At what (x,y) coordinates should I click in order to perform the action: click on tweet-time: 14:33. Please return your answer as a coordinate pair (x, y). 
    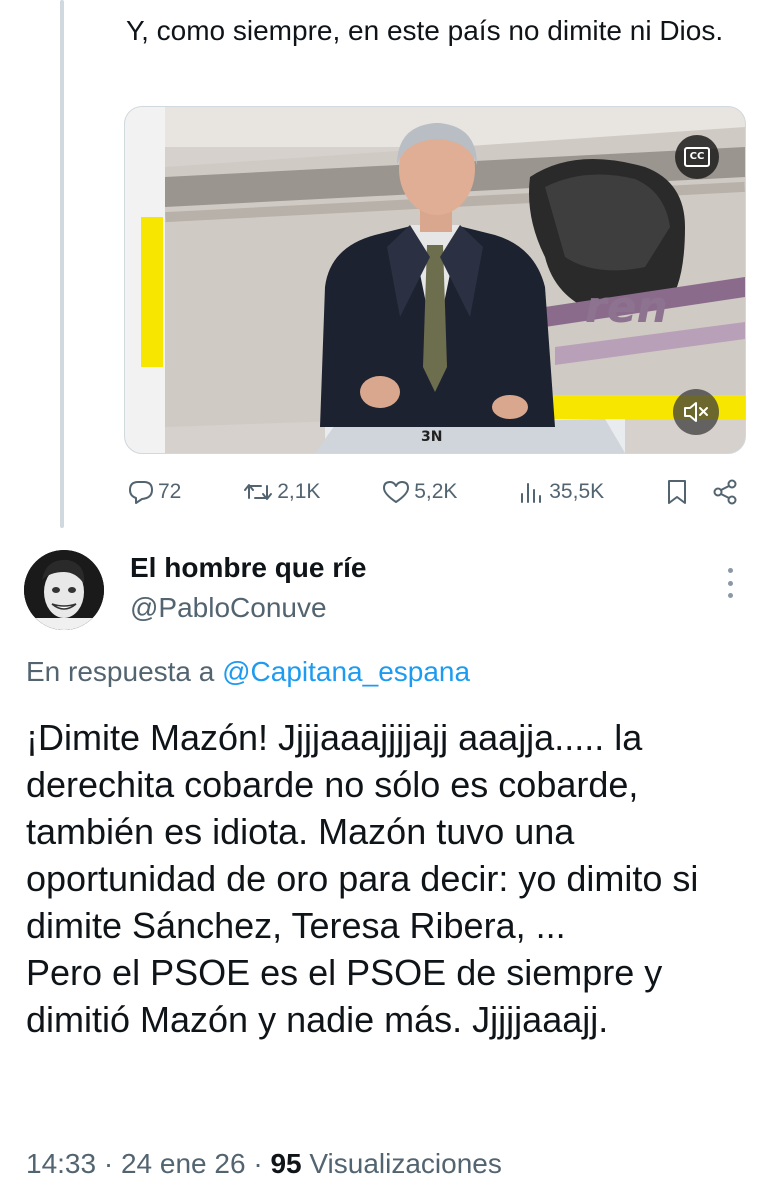
    Looking at the image, I should click on (61, 1163).